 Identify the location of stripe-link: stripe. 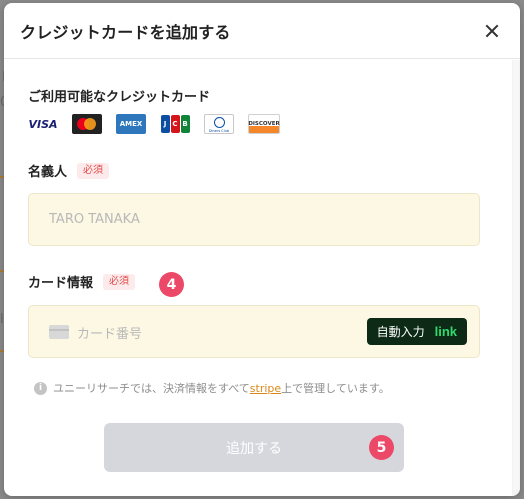
(265, 388).